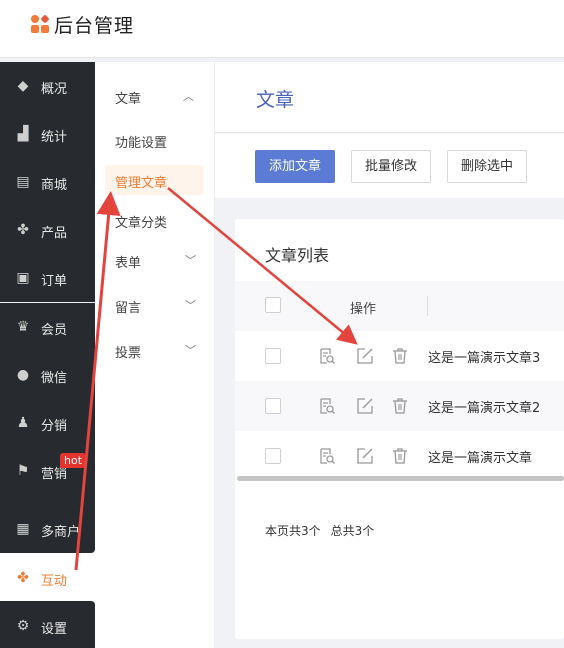 The image size is (564, 648). What do you see at coordinates (23, 578) in the screenshot?
I see `interact-icon: ✤` at bounding box center [23, 578].